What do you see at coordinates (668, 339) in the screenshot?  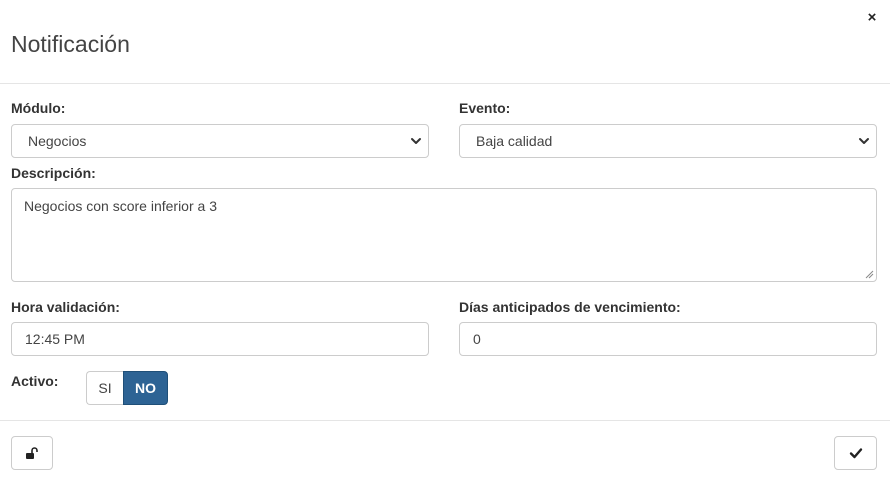 I see `dias-input: 0` at bounding box center [668, 339].